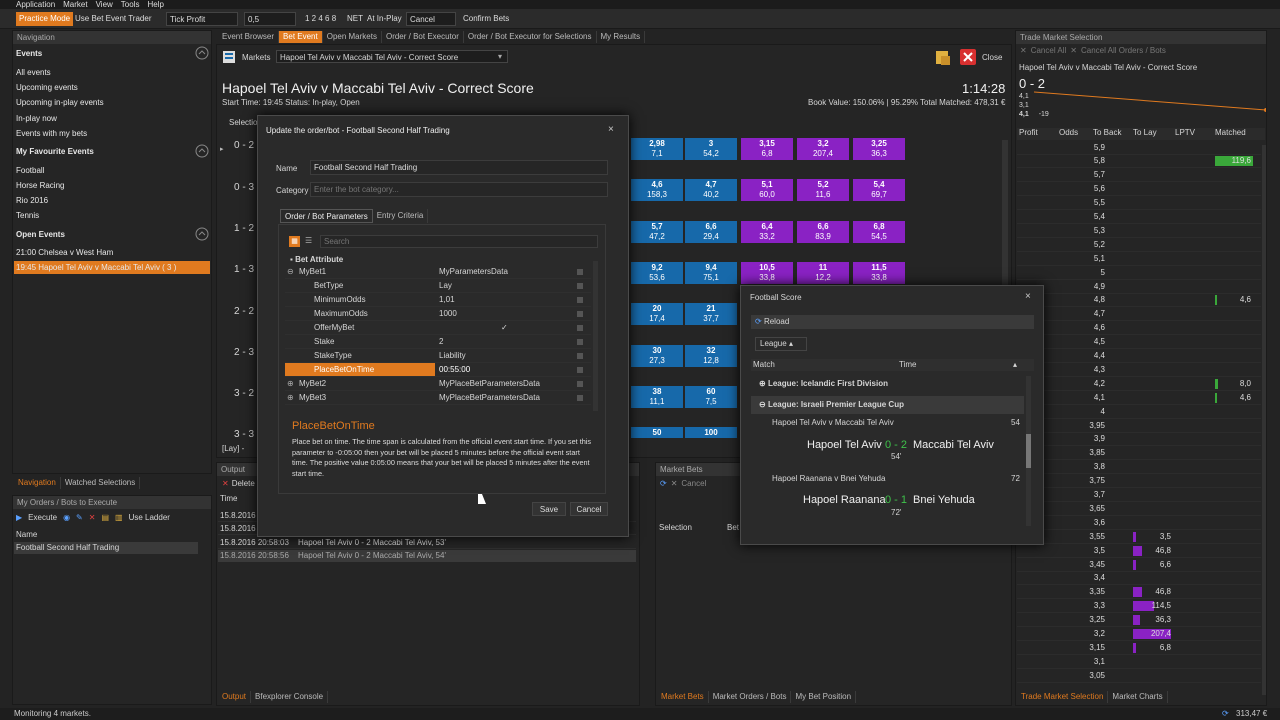  I want to click on property-row-selected: PlaceBetOnTime 00:55:00, so click(438, 370).